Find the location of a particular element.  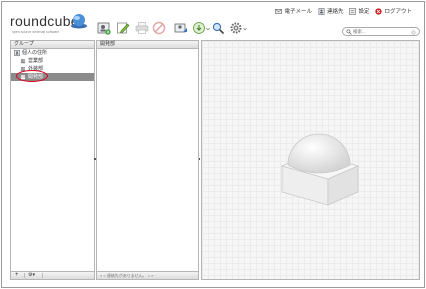

gear-icon is located at coordinates (236, 28).